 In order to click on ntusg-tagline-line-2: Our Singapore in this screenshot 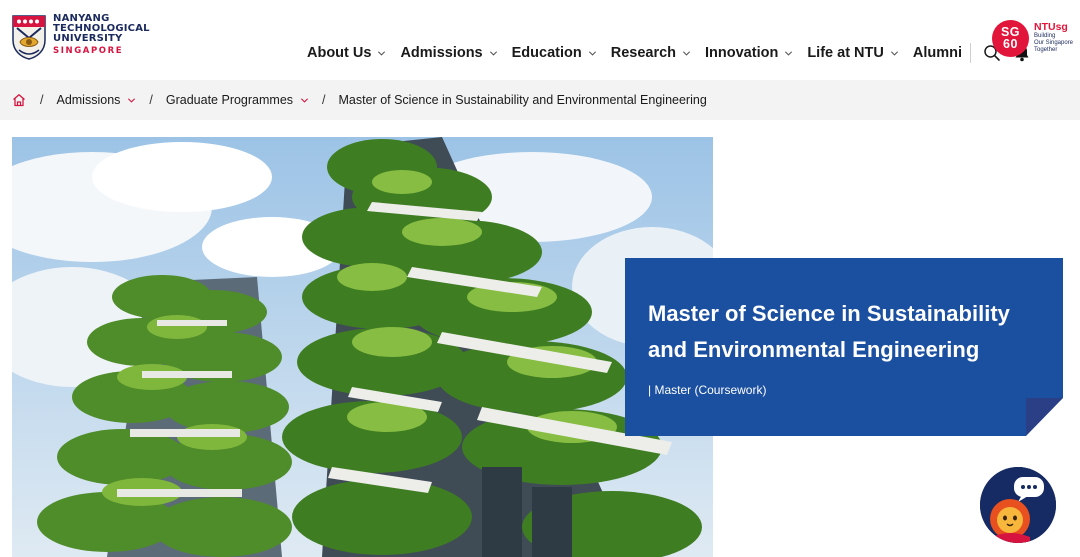, I will do `click(1054, 43)`.